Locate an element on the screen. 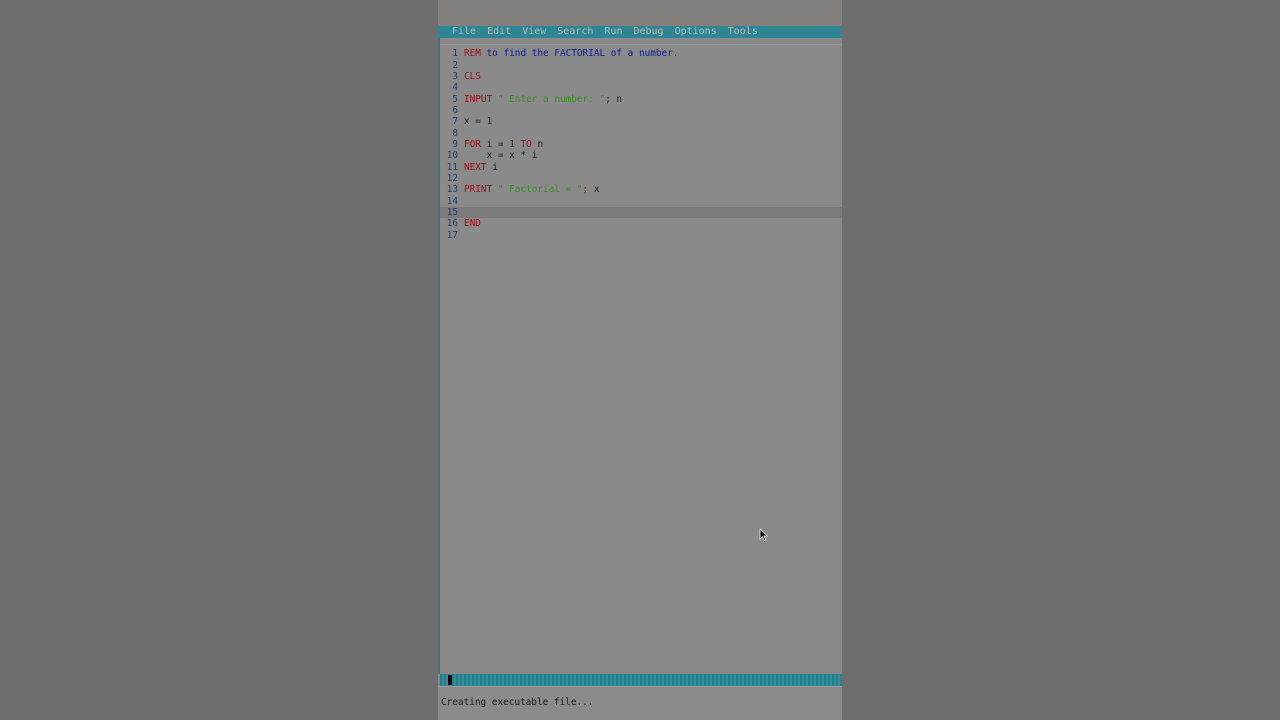 This screenshot has width=1280, height=720. code-token: TO is located at coordinates (526, 144).